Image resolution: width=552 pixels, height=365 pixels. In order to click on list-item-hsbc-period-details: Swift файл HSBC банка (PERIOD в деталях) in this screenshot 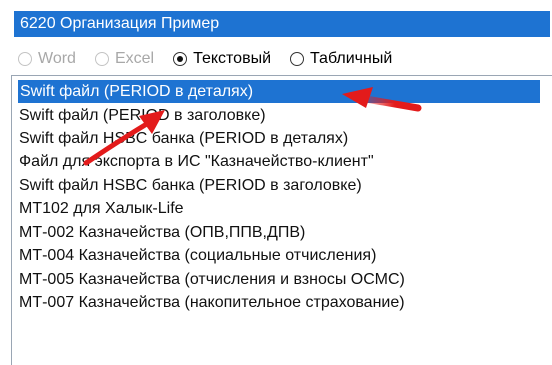, I will do `click(183, 138)`.